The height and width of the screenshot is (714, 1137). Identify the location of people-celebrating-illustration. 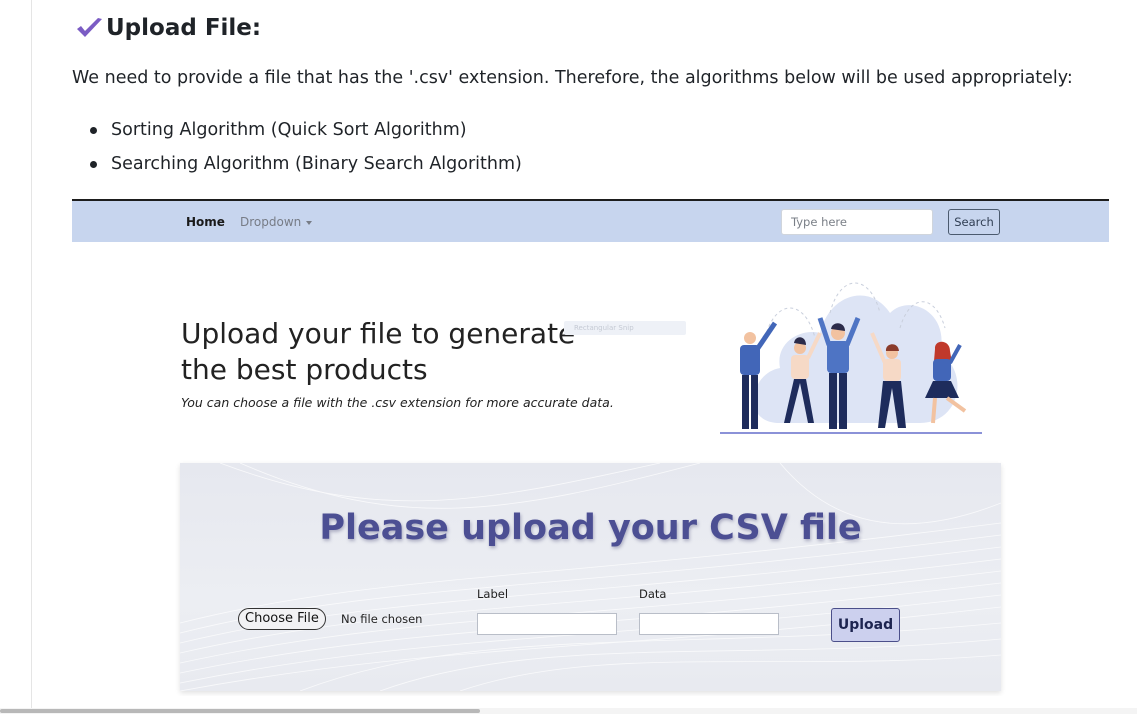
(851, 358).